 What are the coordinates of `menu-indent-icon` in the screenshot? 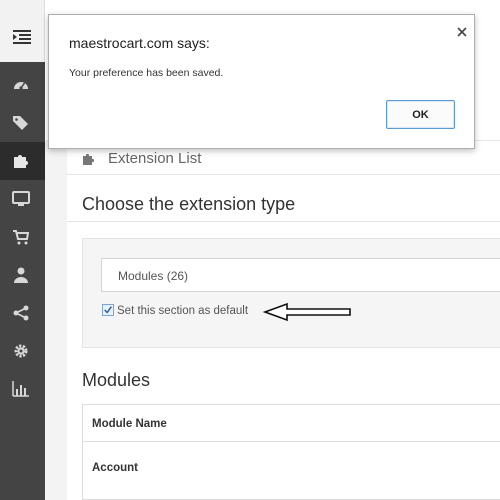 It's located at (22, 37).